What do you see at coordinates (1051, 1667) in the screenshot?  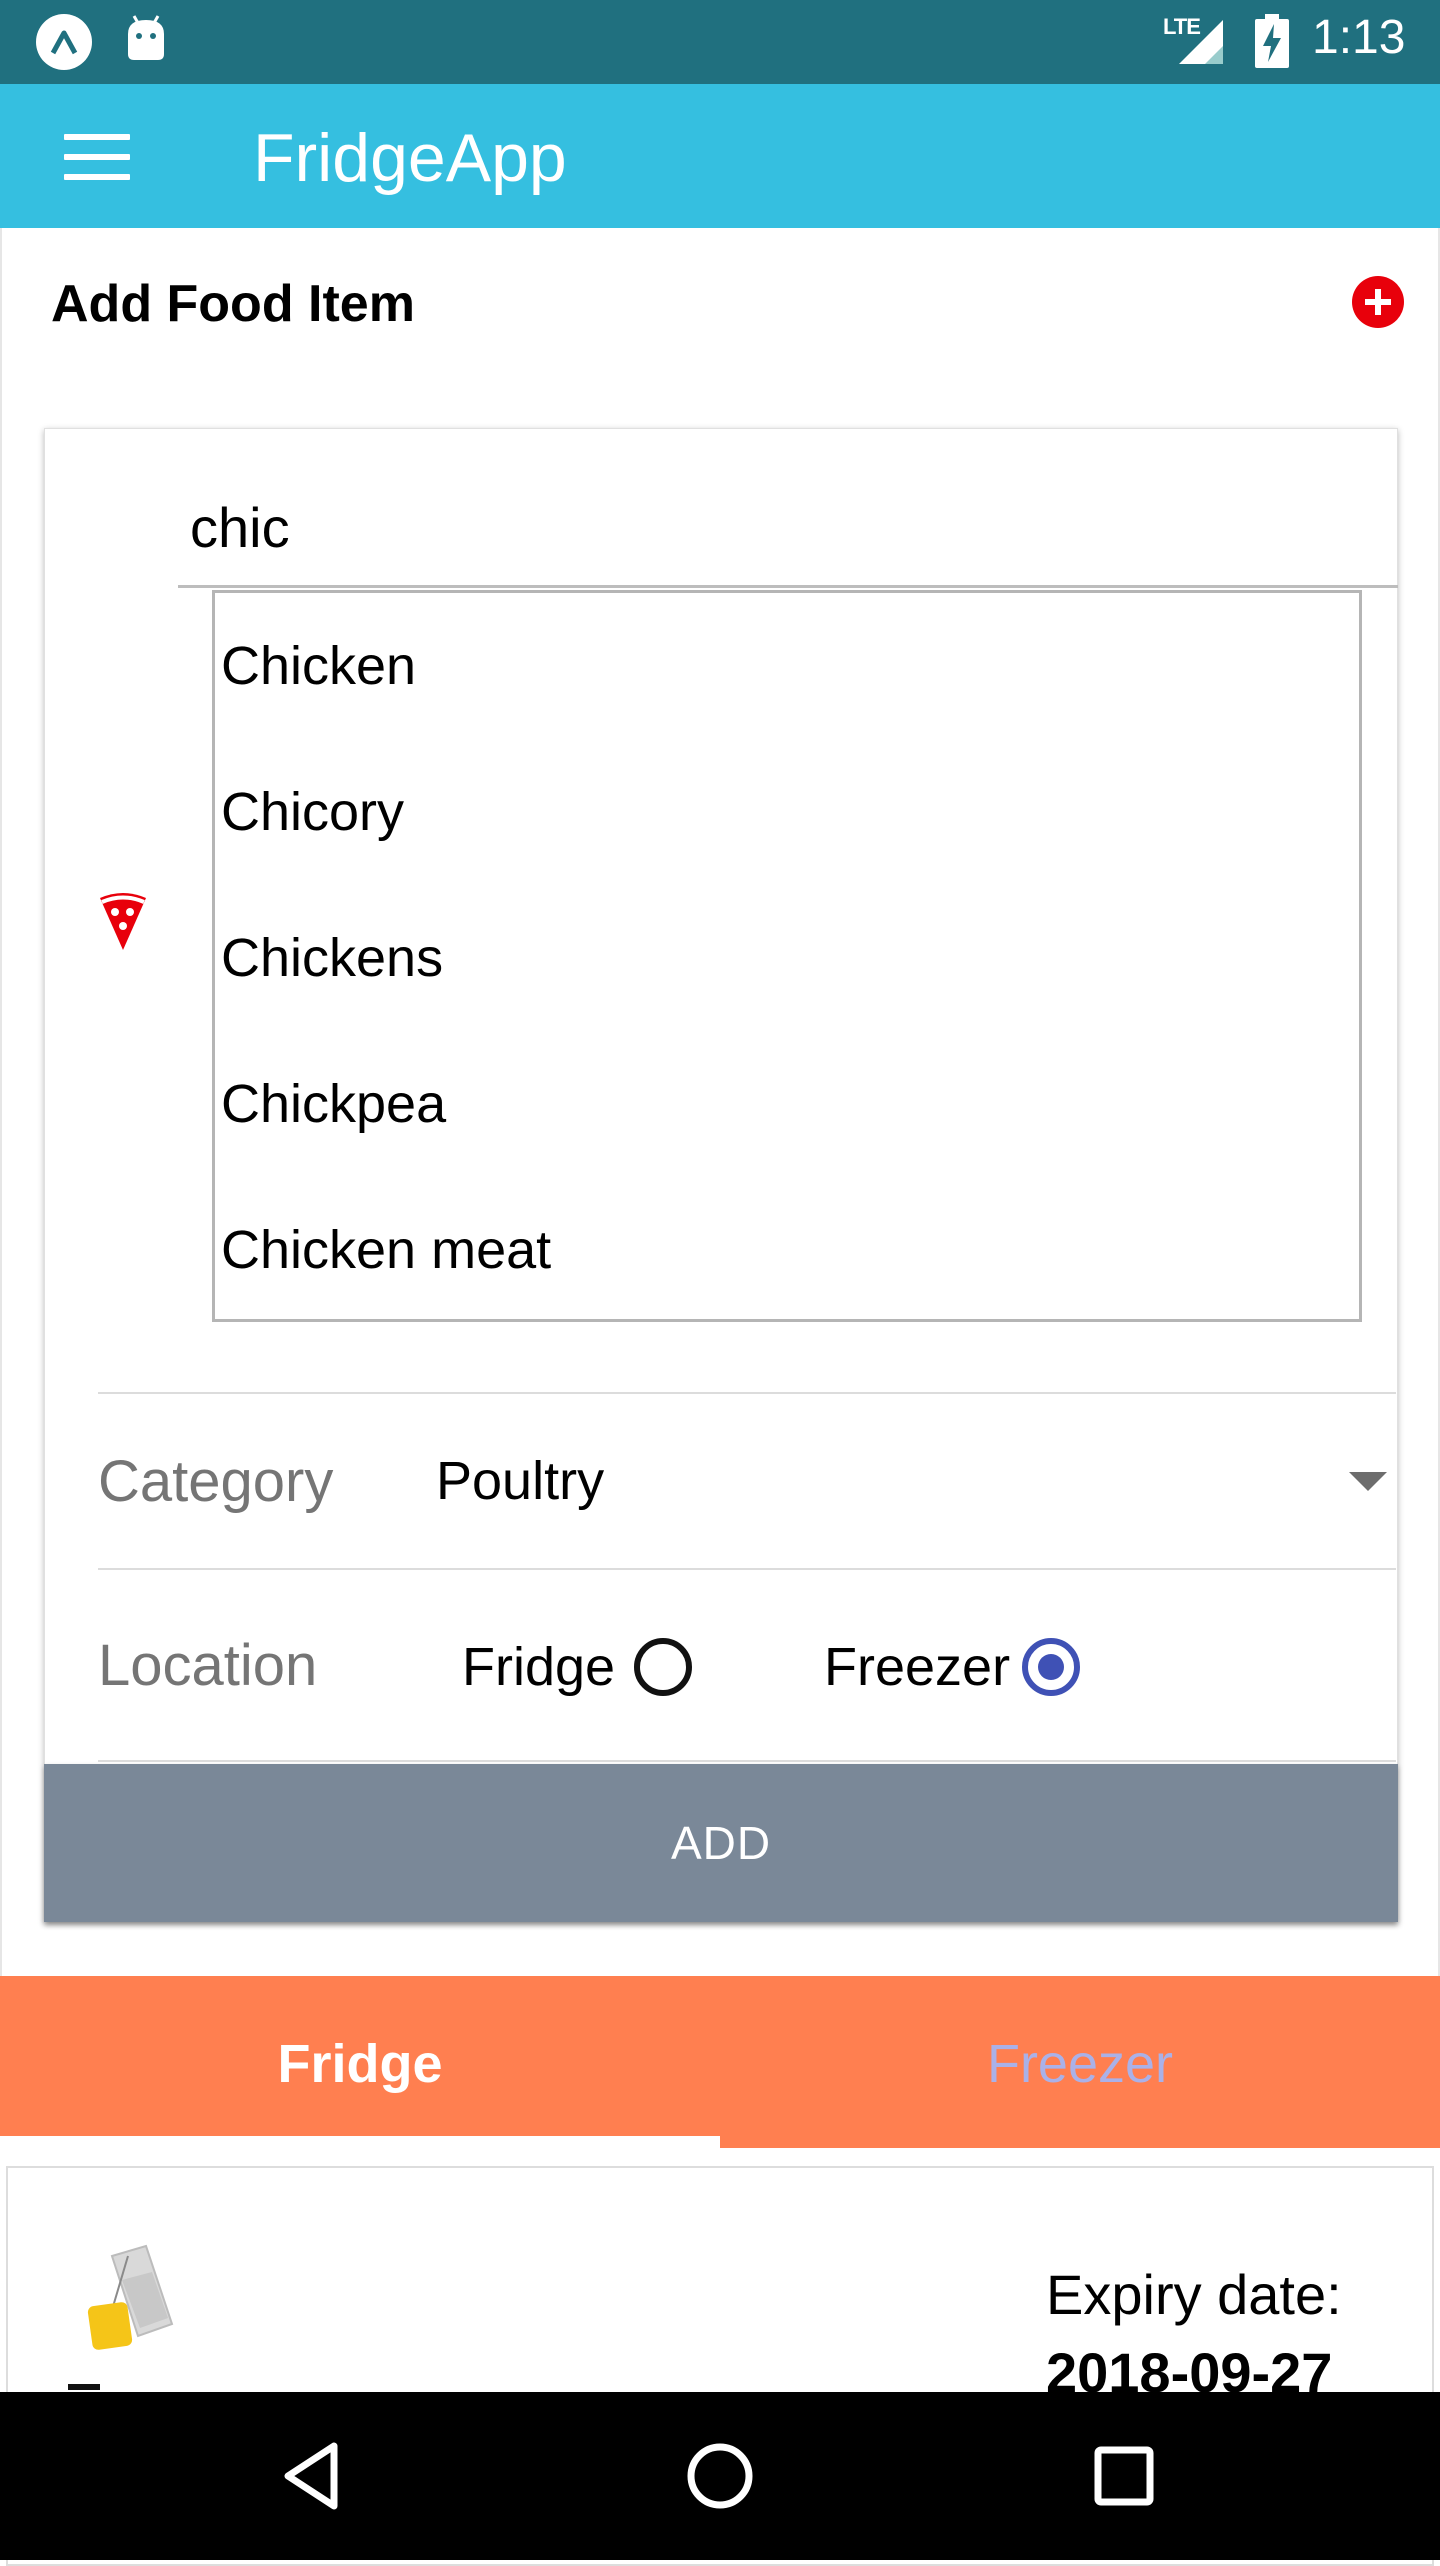 I see `radio-freezer` at bounding box center [1051, 1667].